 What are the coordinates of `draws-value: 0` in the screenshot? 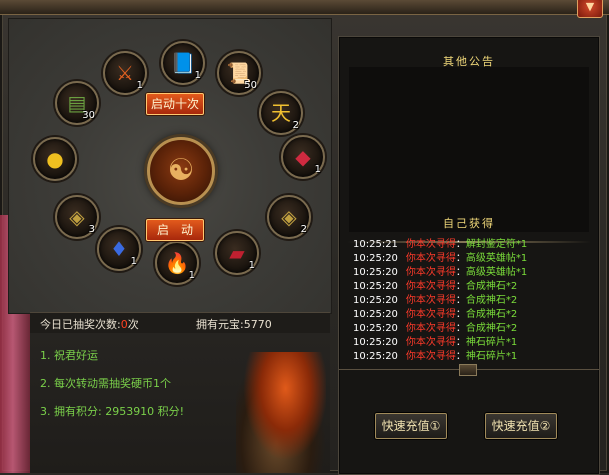 It's located at (124, 324).